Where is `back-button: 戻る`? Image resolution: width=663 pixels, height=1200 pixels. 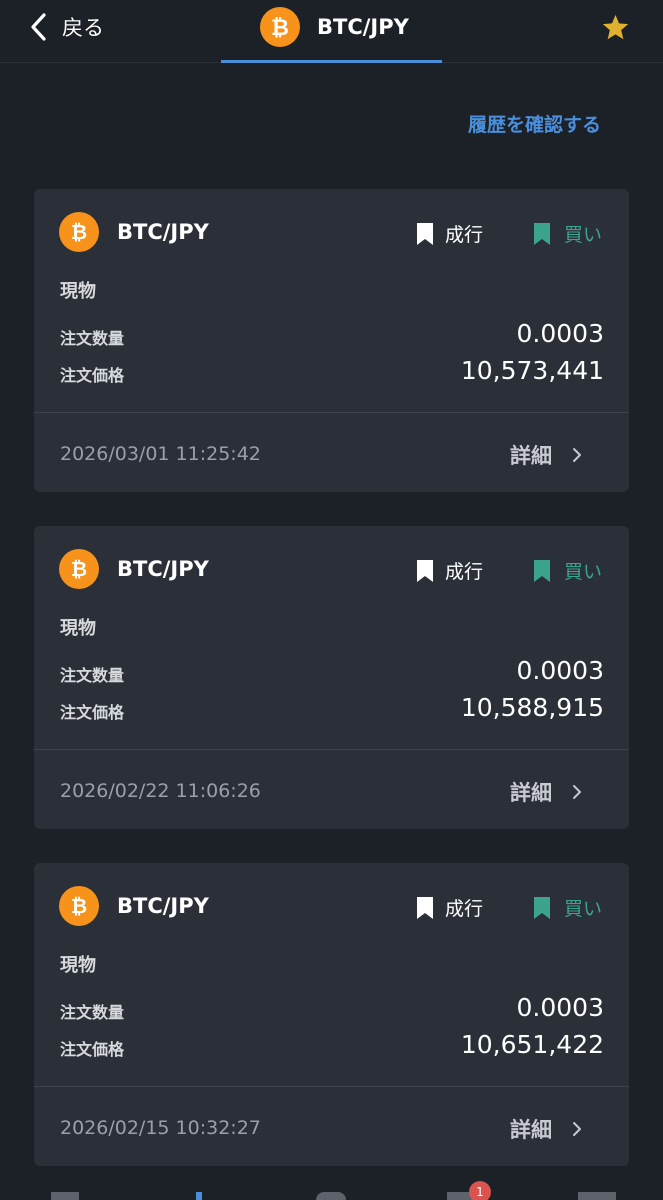
back-button: 戻る is located at coordinates (66, 27).